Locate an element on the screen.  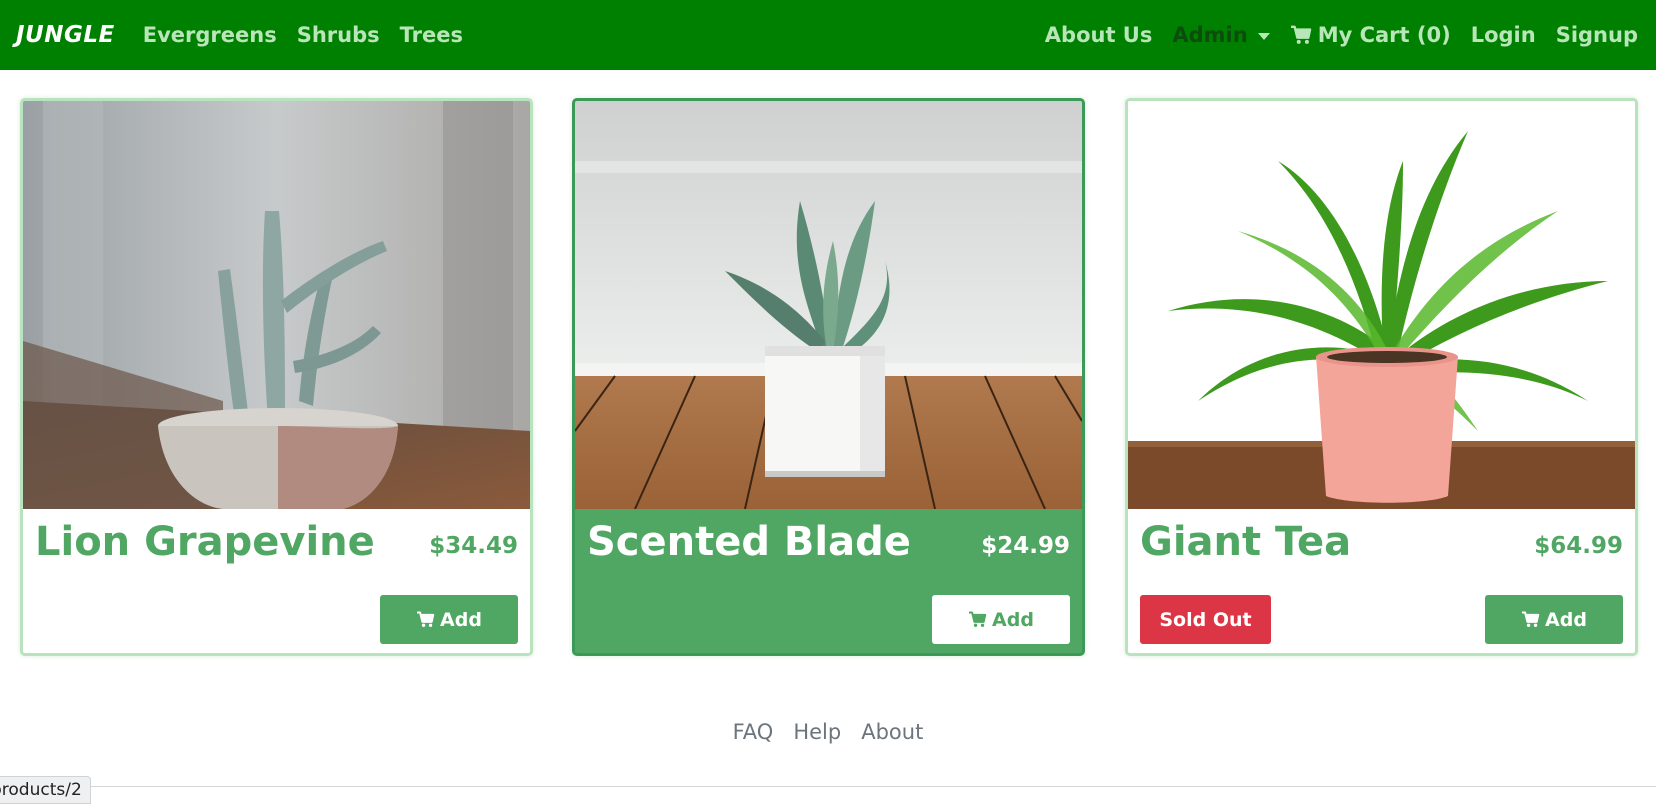
brand-logo: JUNGLE is located at coordinates (65, 35).